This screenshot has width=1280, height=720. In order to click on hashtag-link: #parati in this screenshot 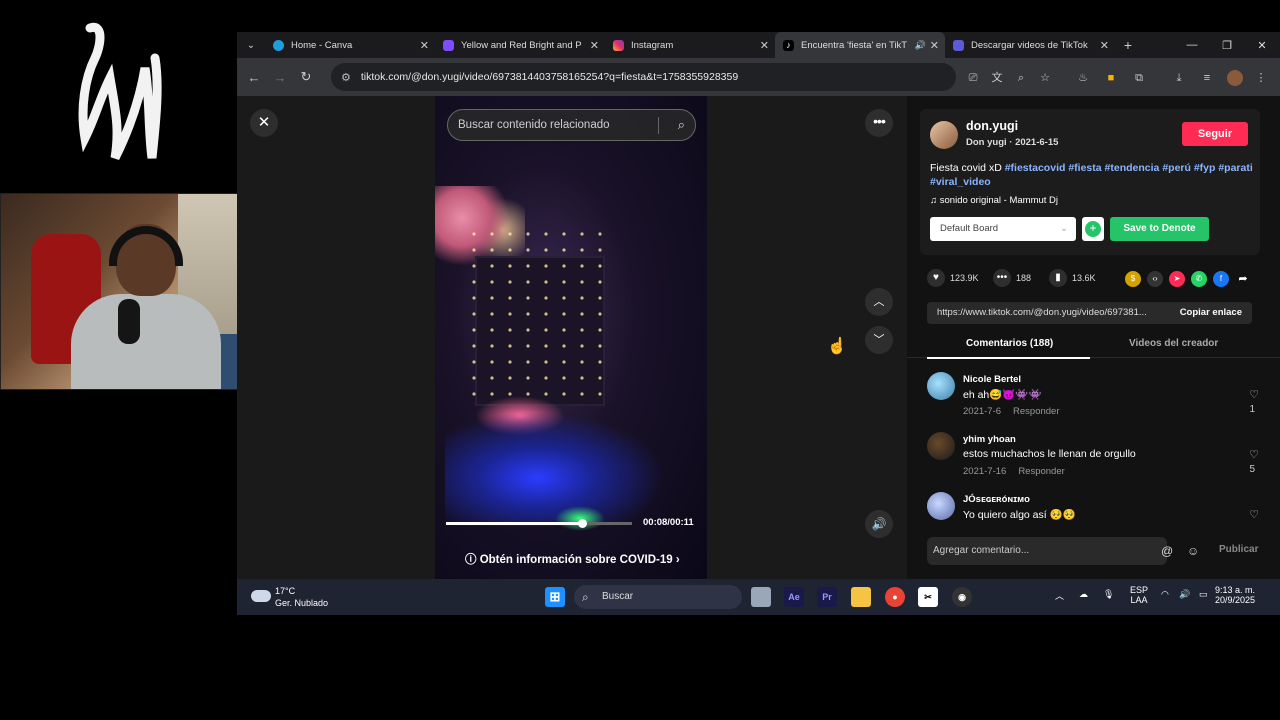, I will do `click(1235, 168)`.